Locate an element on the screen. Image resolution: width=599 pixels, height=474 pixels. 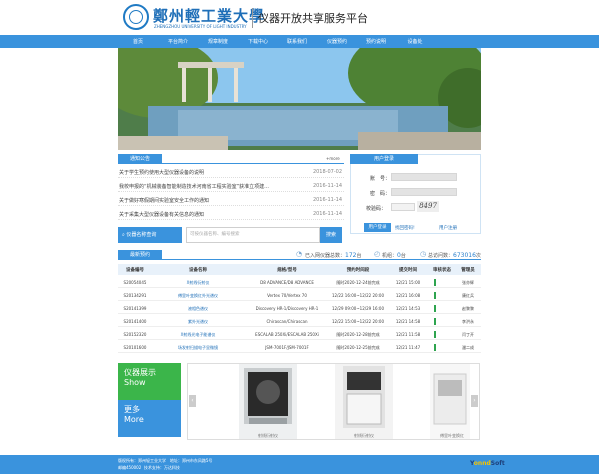
search-button: 搜索 is located at coordinates (331, 235).